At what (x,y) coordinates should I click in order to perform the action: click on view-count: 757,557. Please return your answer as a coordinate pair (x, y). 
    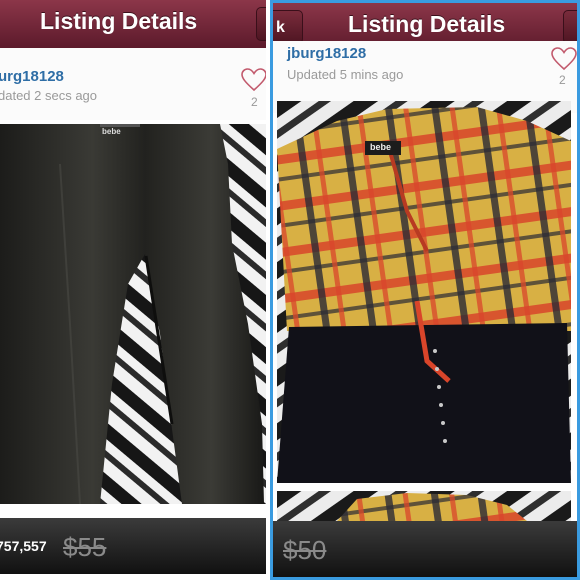
    Looking at the image, I should click on (23, 546).